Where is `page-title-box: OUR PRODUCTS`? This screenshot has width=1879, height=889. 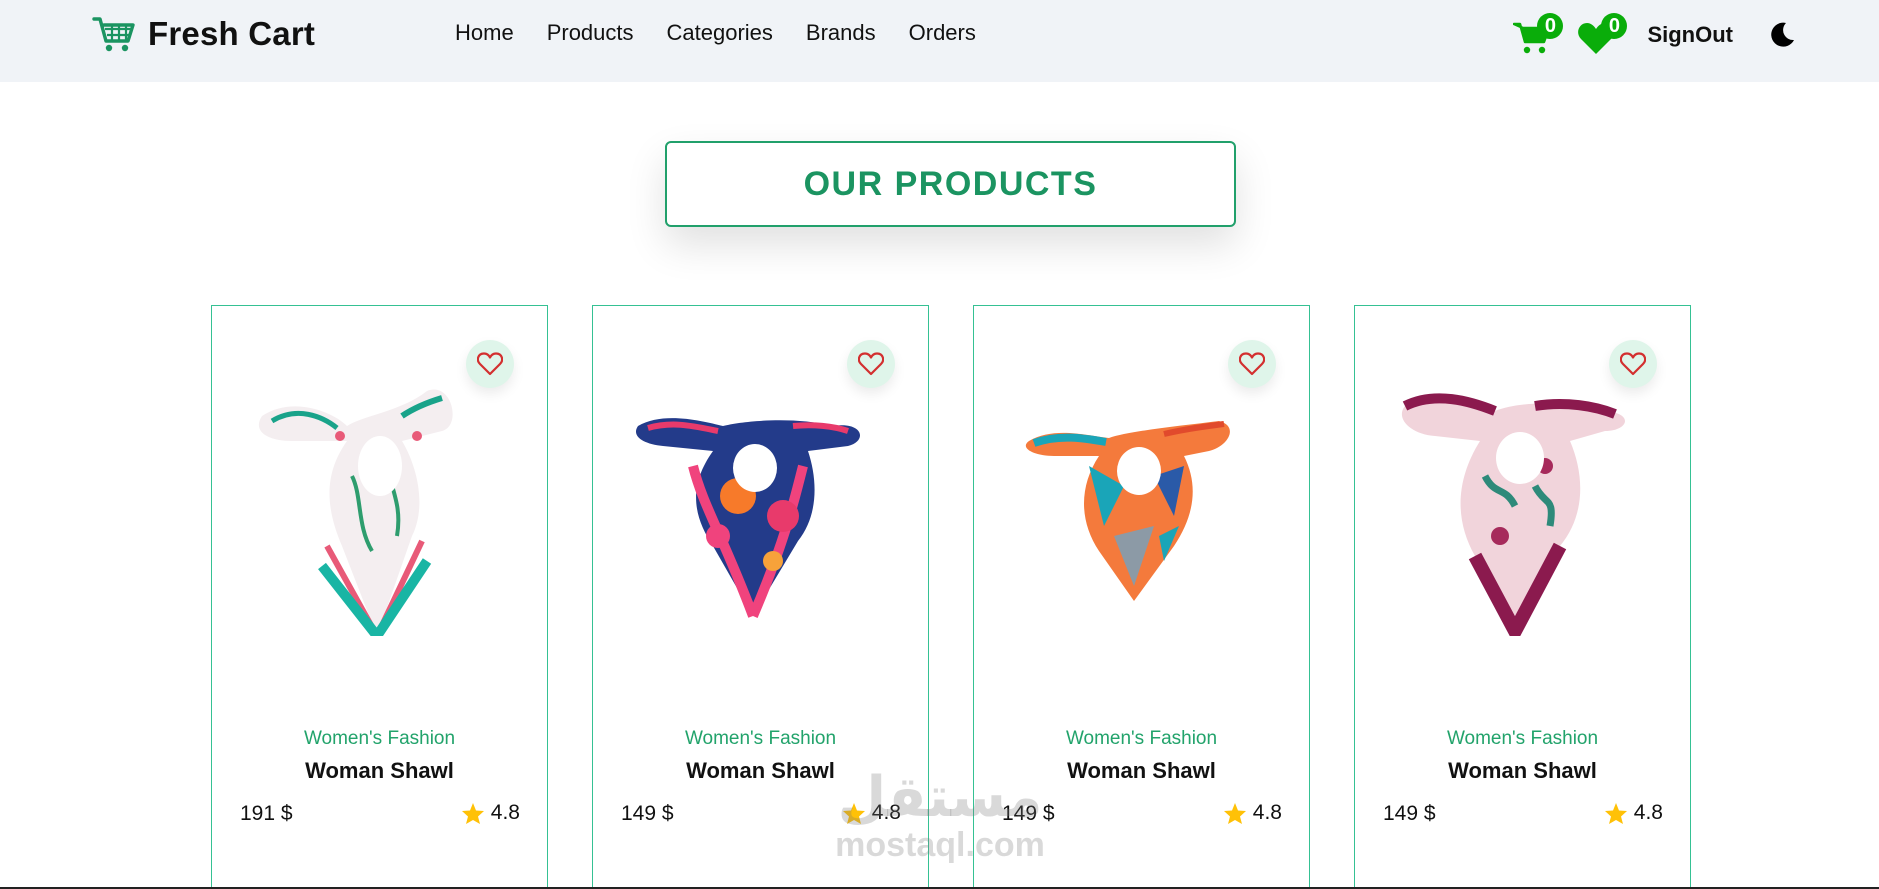
page-title-box: OUR PRODUCTS is located at coordinates (950, 184).